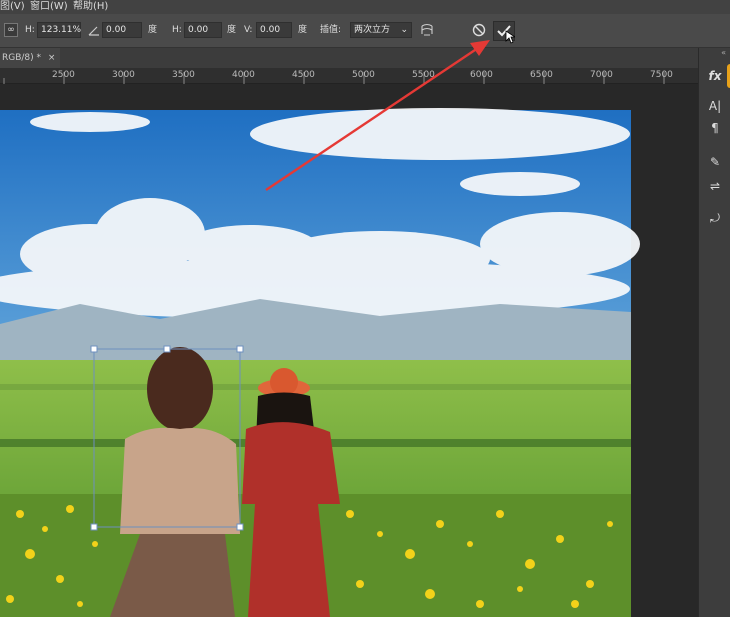  I want to click on chevron-down-icon: ⌄, so click(404, 30).